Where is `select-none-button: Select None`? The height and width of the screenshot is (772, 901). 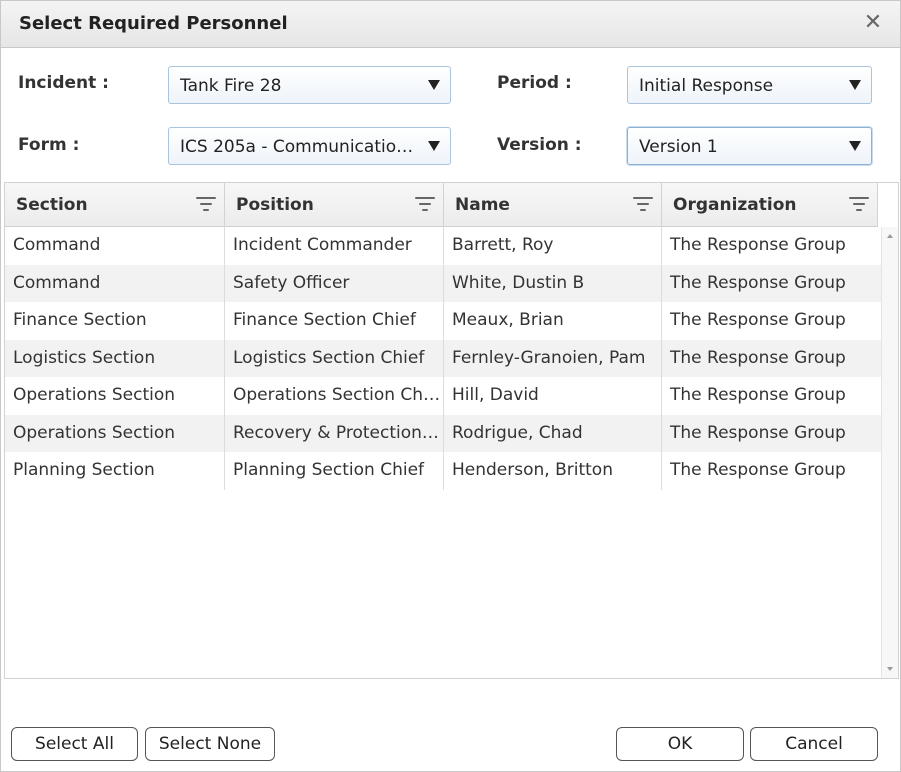
select-none-button: Select None is located at coordinates (210, 744).